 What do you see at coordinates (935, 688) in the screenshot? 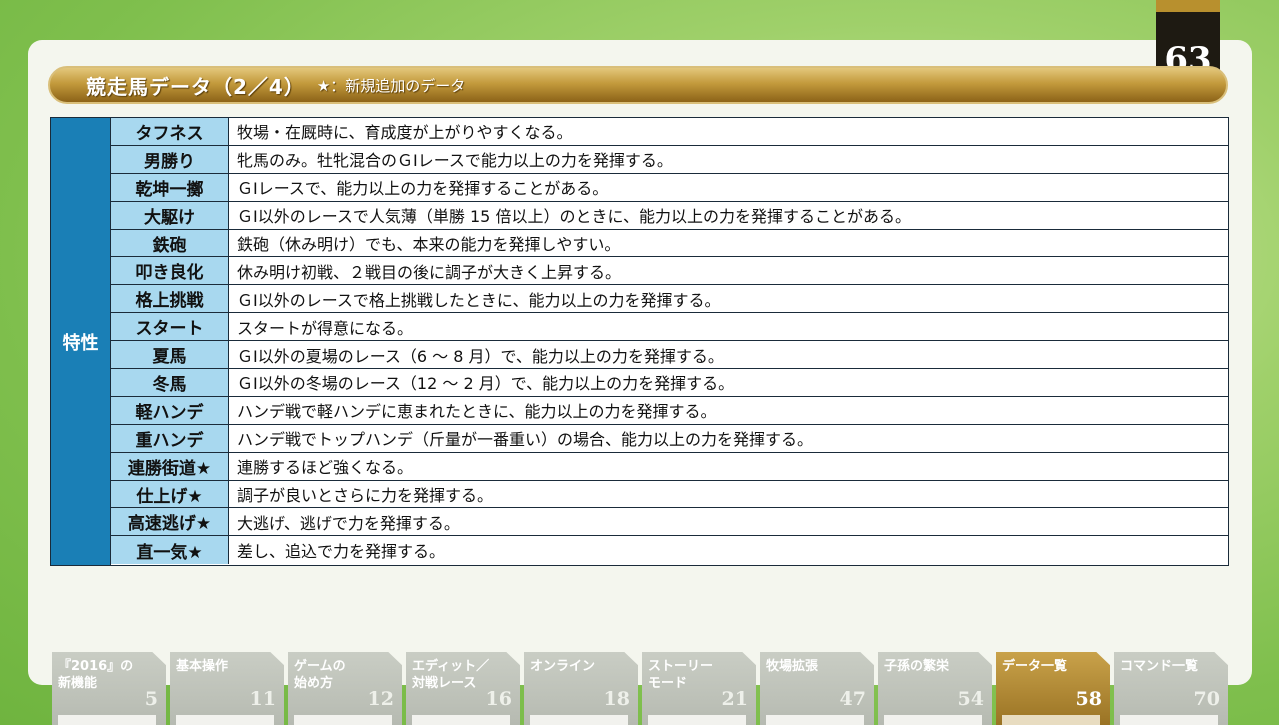
I see `nav-tab: 子孫の繁栄 54` at bounding box center [935, 688].